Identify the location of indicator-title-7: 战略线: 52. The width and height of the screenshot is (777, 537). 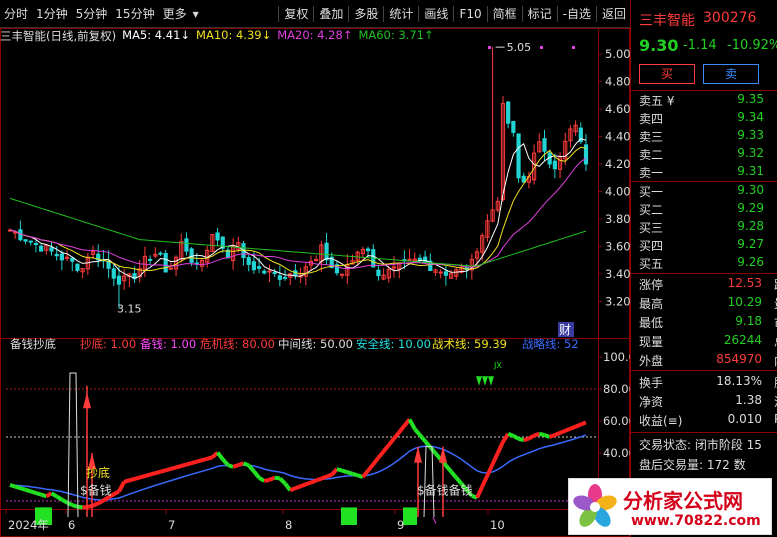
(550, 344).